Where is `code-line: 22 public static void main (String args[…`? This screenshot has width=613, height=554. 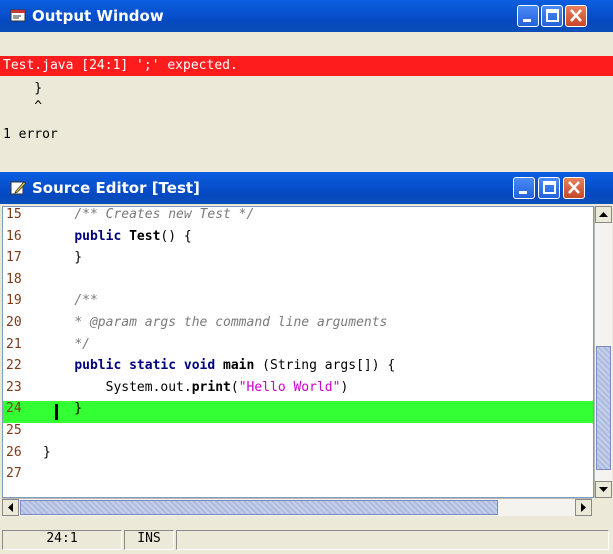 code-line: 22 public static void main (String args[… is located at coordinates (298, 369).